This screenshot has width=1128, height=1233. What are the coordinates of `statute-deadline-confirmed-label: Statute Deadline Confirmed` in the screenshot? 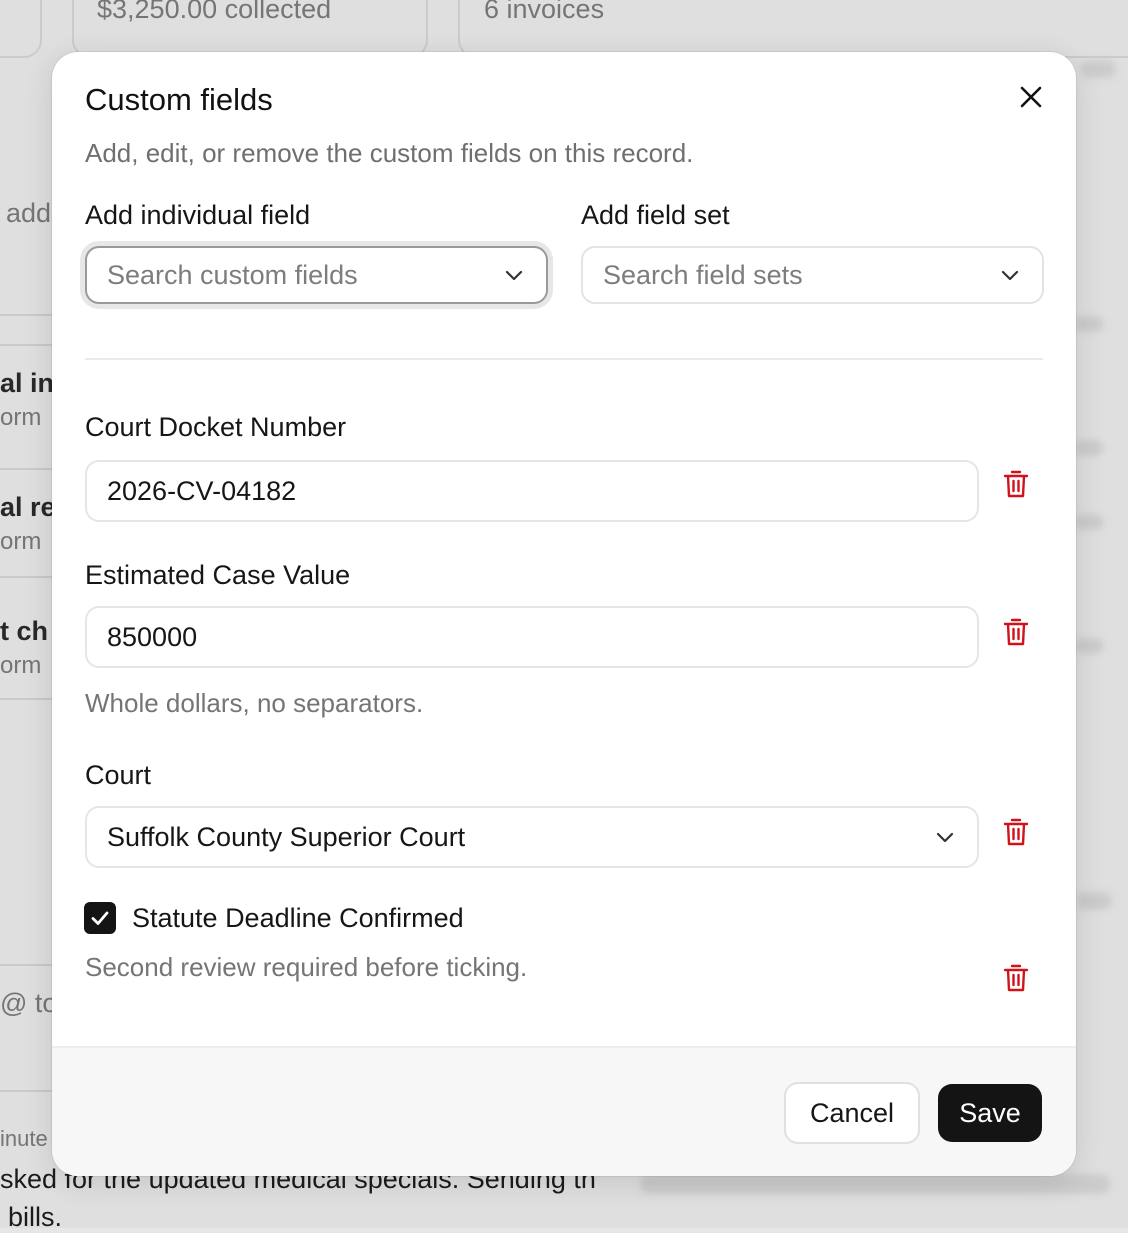 It's located at (298, 918).